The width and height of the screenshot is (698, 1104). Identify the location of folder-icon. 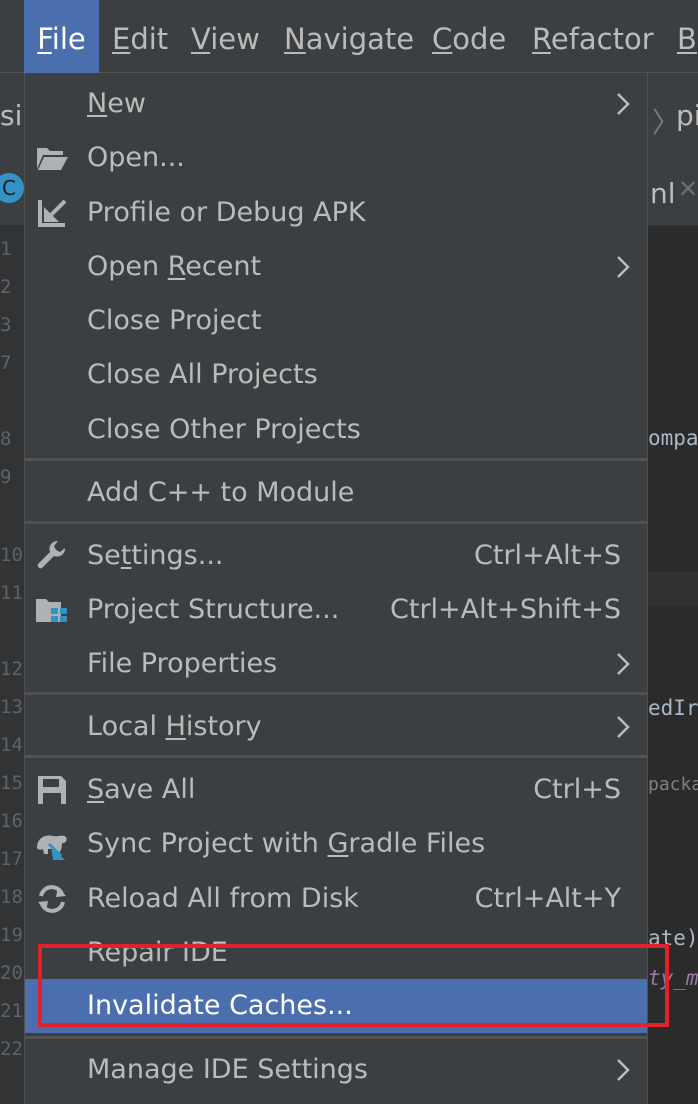
(52, 159).